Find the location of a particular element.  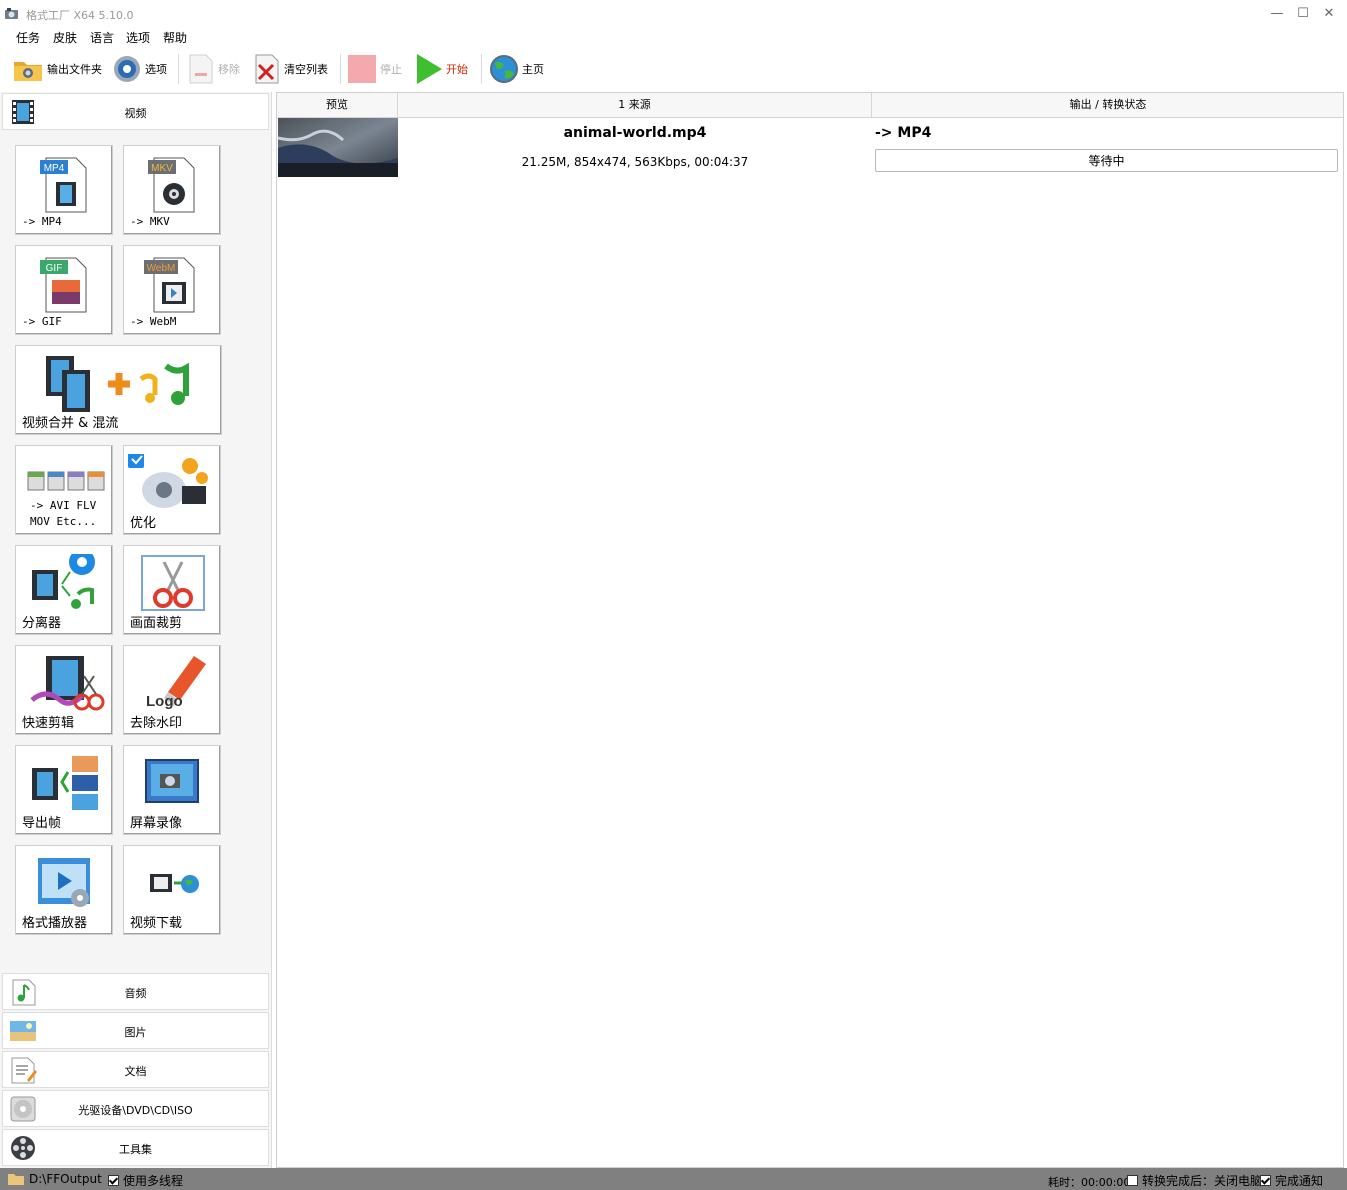

clear-list-icon is located at coordinates (267, 69).